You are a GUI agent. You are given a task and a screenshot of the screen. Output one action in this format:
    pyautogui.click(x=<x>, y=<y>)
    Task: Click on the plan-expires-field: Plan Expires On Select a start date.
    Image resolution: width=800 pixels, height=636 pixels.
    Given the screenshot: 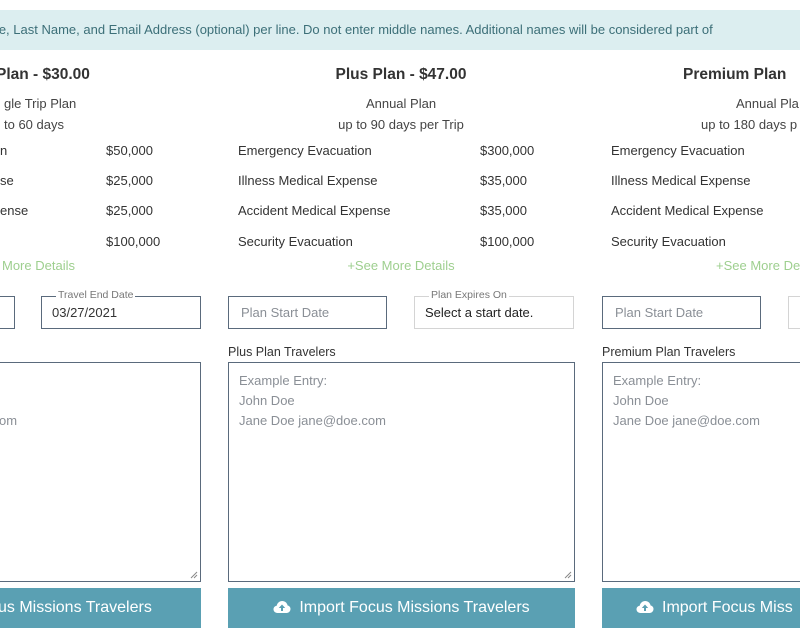 What is the action you would take?
    pyautogui.click(x=494, y=309)
    